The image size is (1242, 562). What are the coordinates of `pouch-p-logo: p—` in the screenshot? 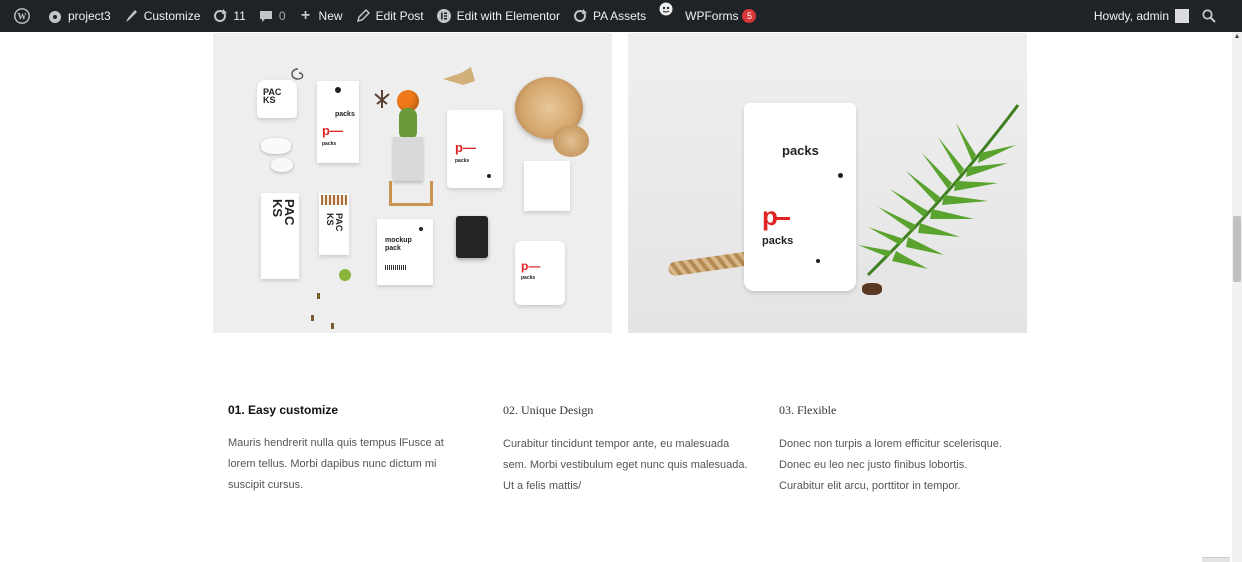 It's located at (465, 147).